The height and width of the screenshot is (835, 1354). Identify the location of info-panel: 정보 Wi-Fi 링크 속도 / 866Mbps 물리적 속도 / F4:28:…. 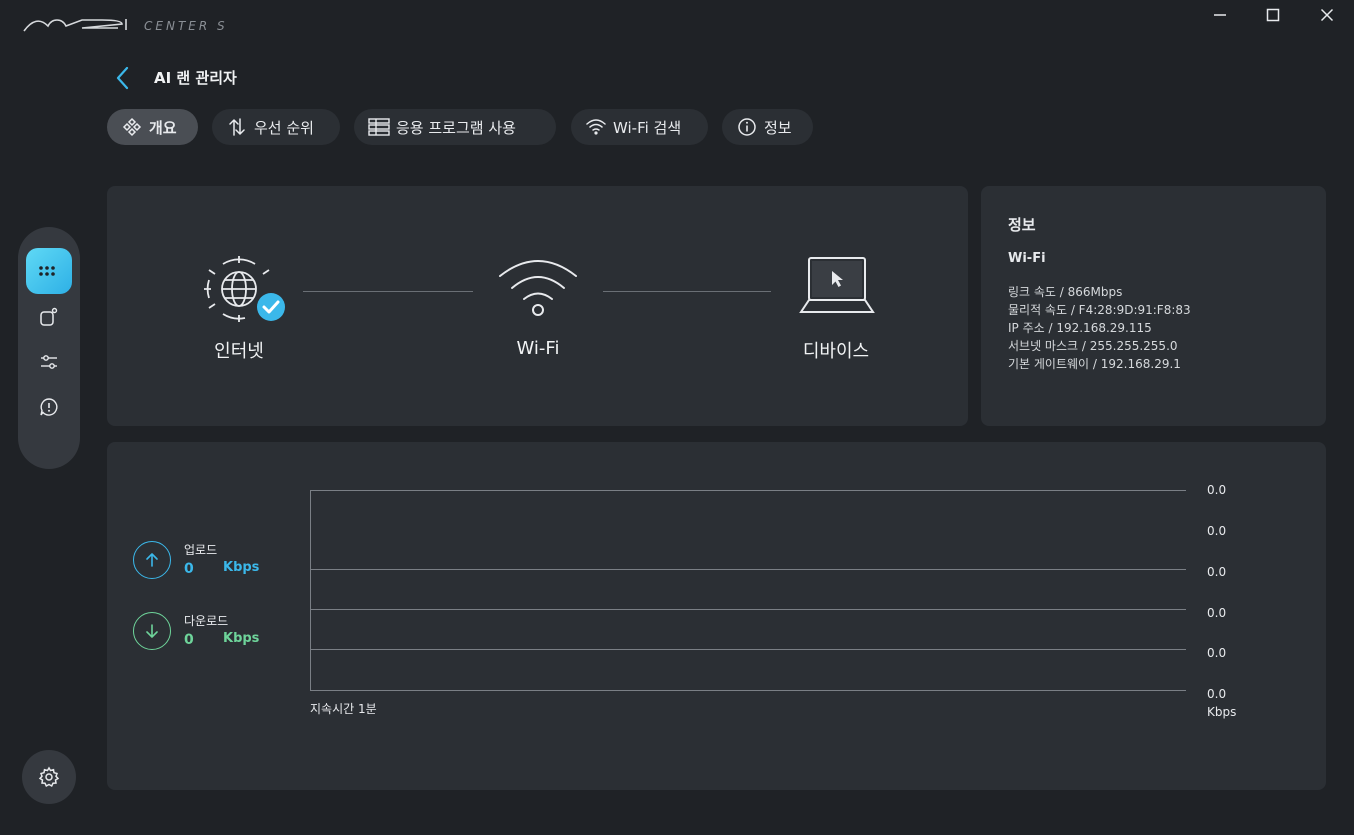
(1153, 306).